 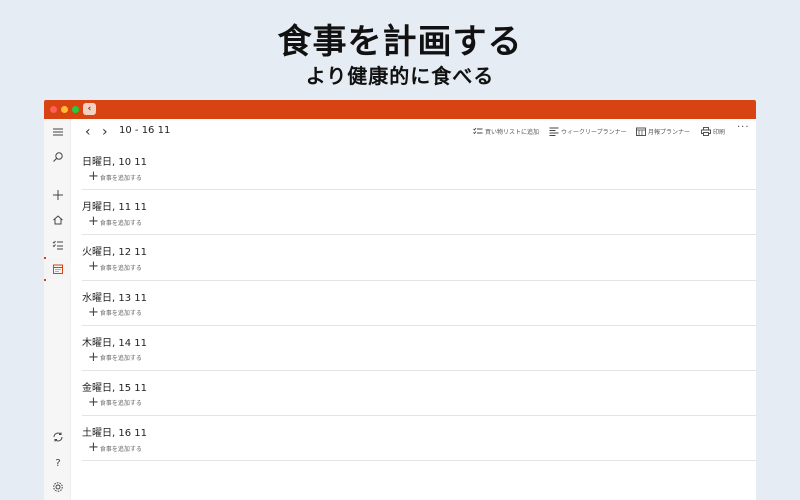 What do you see at coordinates (57, 309) in the screenshot?
I see `sidebar: ?` at bounding box center [57, 309].